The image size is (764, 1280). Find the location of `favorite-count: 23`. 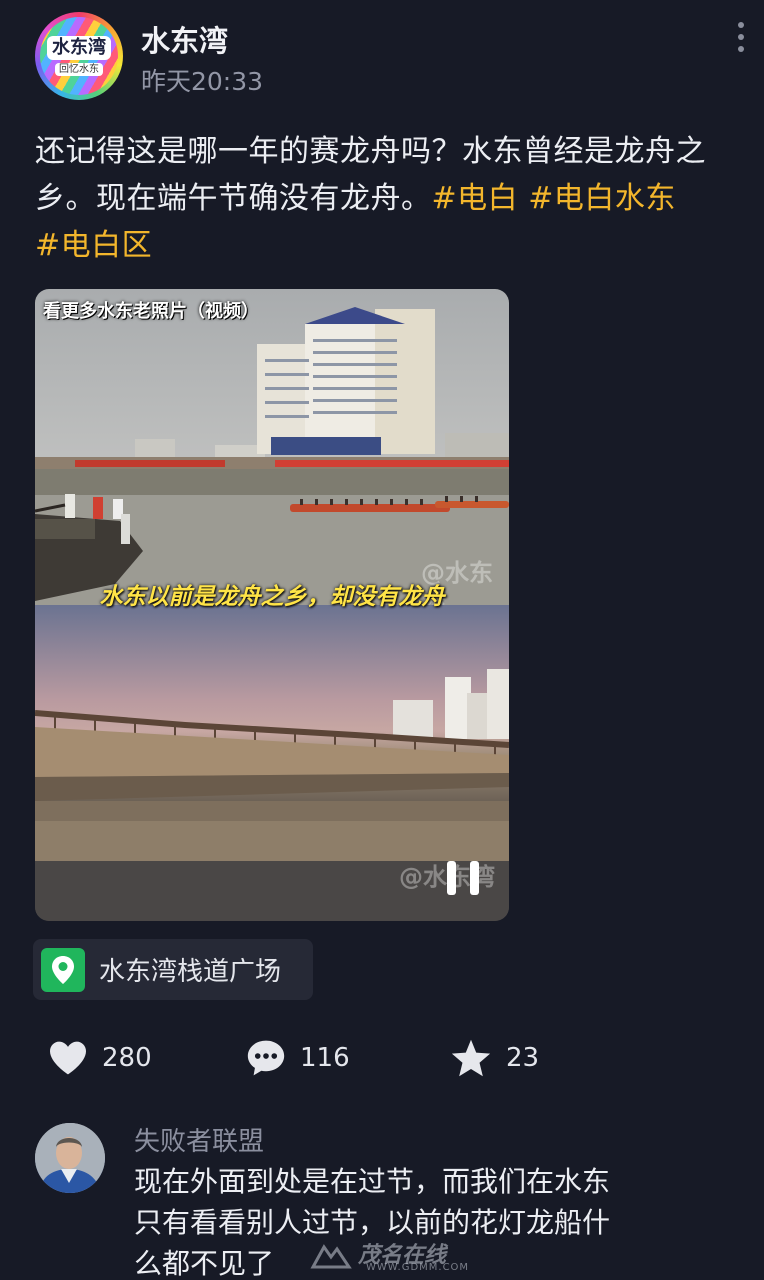

favorite-count: 23 is located at coordinates (523, 1058).